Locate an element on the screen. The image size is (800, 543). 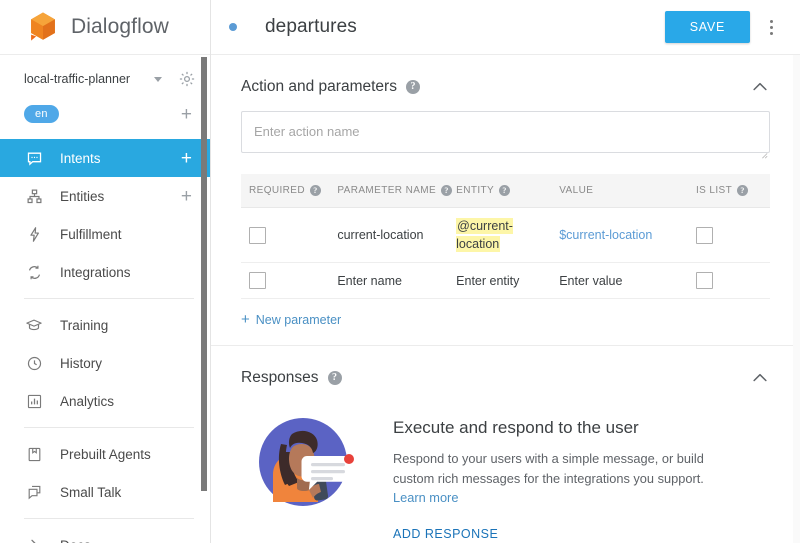
responses-section-header: Responses ? is located at coordinates (505, 374).